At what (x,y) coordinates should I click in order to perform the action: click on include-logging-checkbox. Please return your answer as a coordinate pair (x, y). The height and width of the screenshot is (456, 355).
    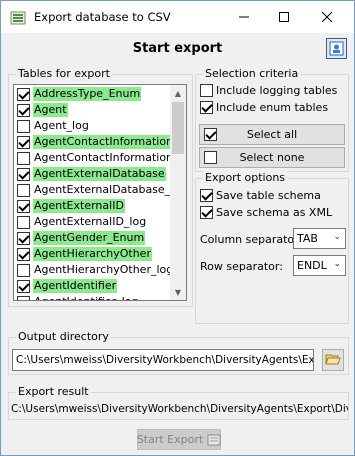
    Looking at the image, I should click on (206, 90).